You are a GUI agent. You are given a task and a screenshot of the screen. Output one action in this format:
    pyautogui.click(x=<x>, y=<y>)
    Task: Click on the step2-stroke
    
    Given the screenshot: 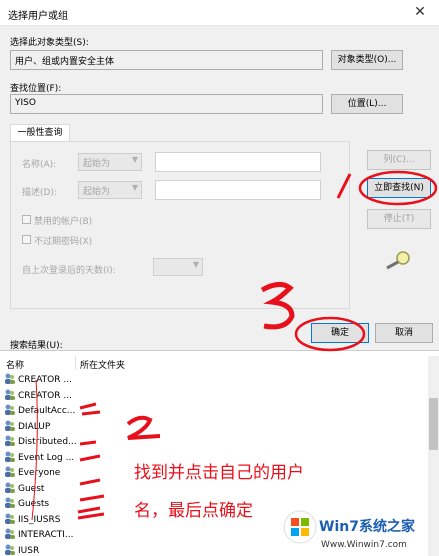 What is the action you would take?
    pyautogui.click(x=143, y=427)
    